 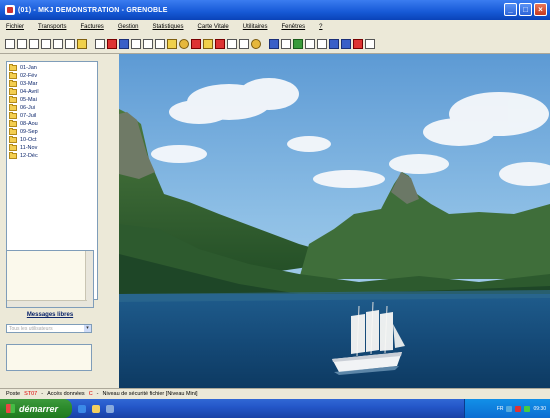 I want to click on list-item: 02-Fév, so click(x=52, y=76).